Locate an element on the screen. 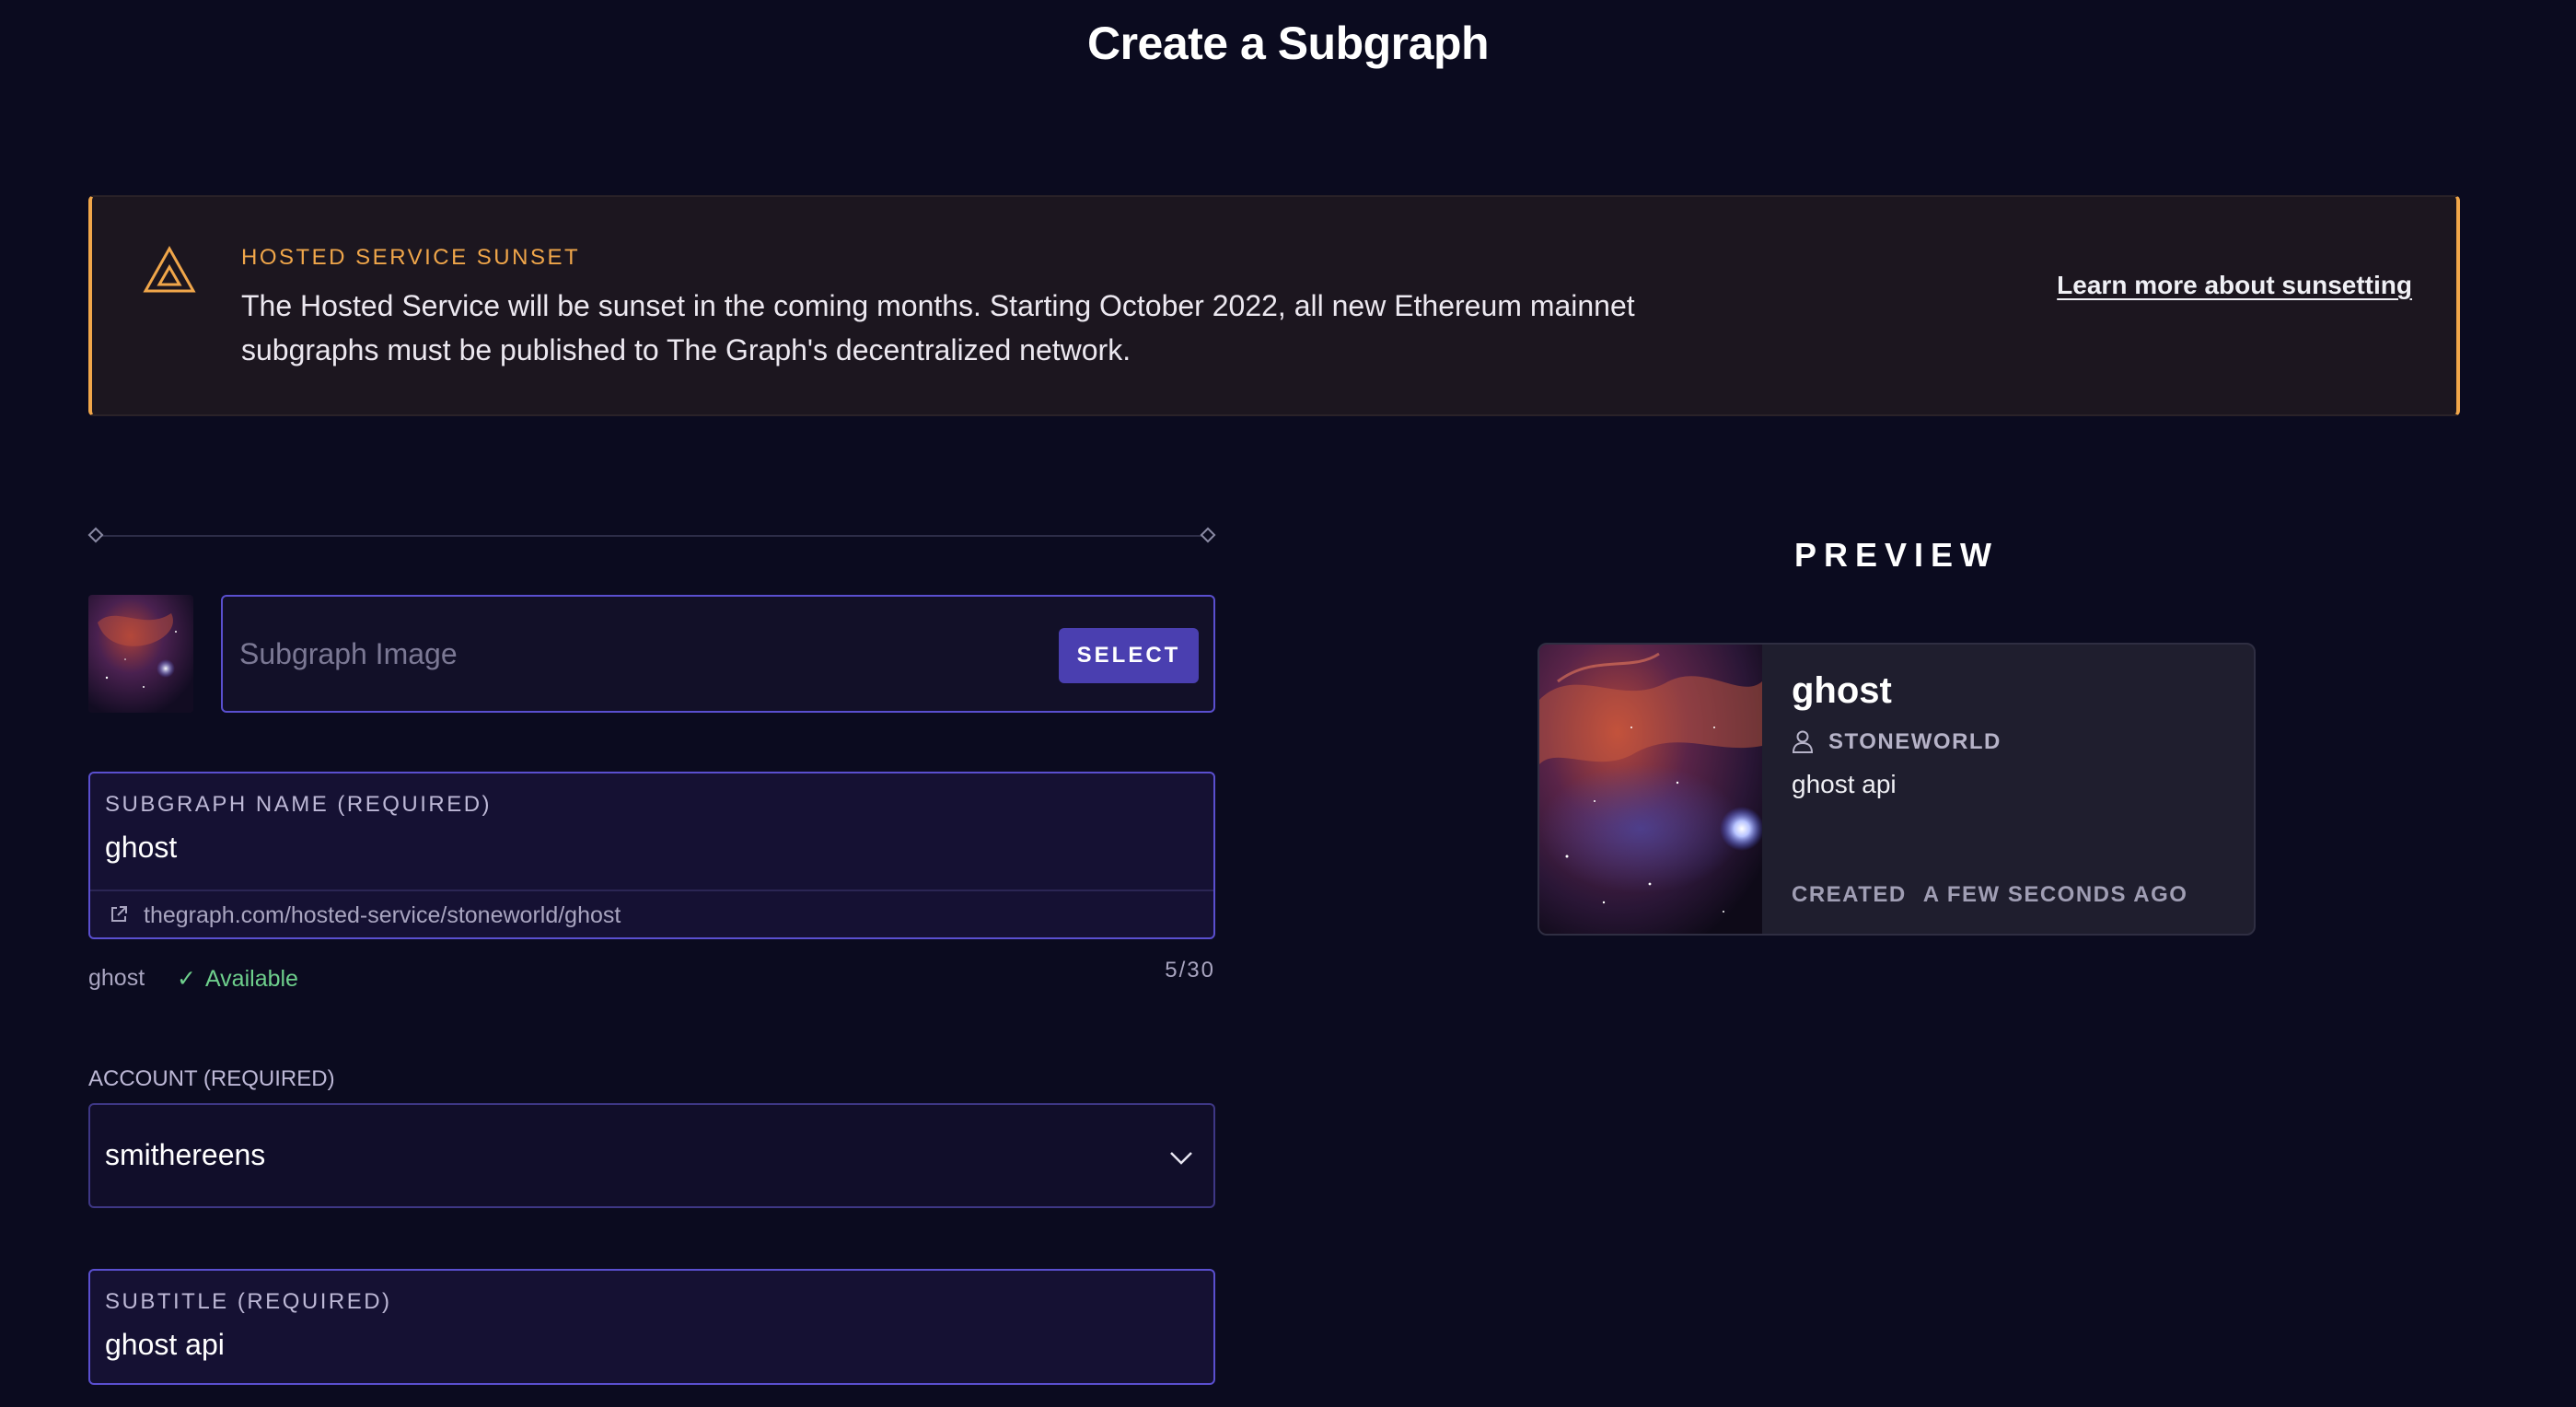 The image size is (2576, 1407). divider-diamond-left is located at coordinates (95, 535).